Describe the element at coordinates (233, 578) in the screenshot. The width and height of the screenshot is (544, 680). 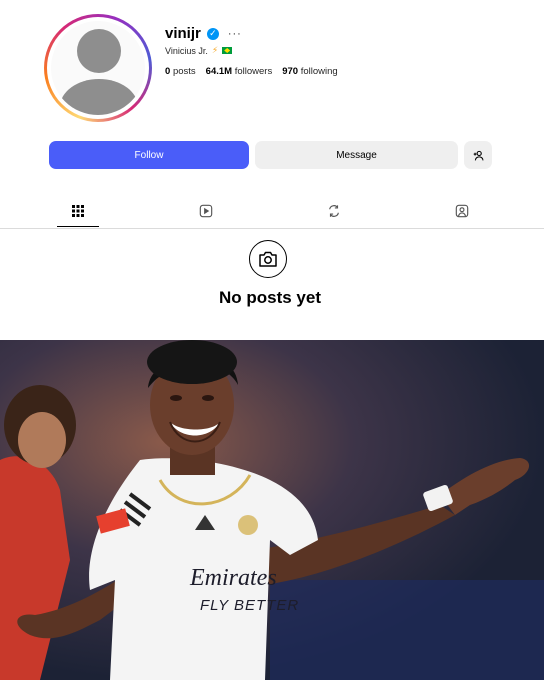
I see `svg-text: Emirates` at that location.